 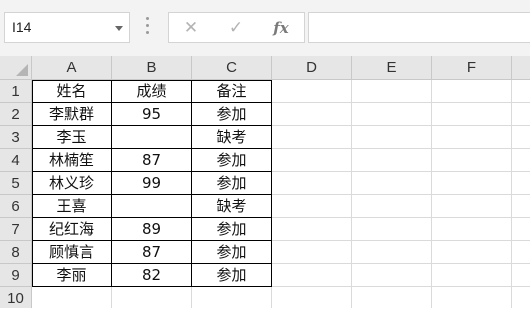 I want to click on cell-e5, so click(x=392, y=183).